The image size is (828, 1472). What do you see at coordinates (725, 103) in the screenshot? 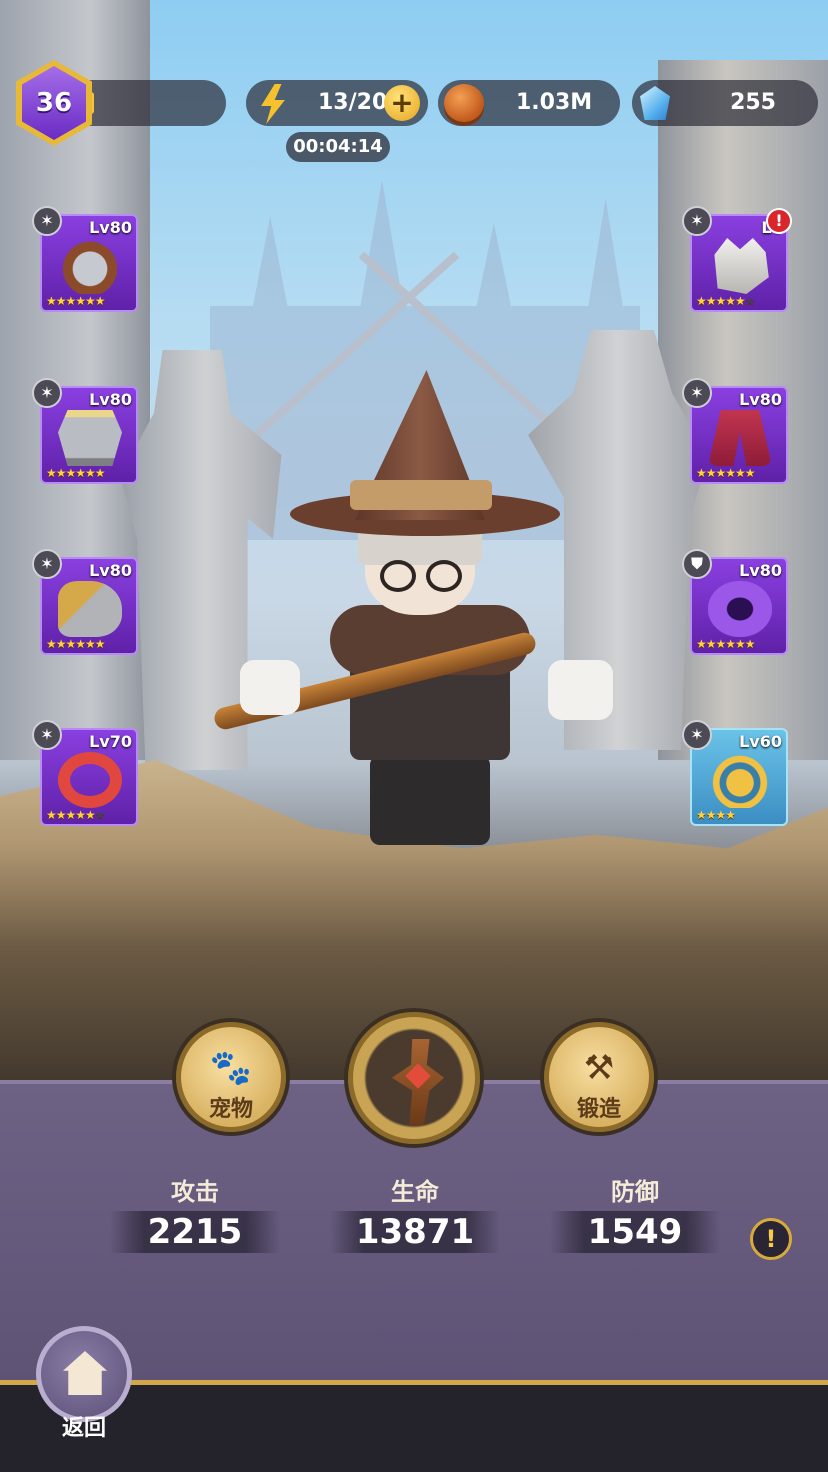
I see `gem-counter: 255` at bounding box center [725, 103].